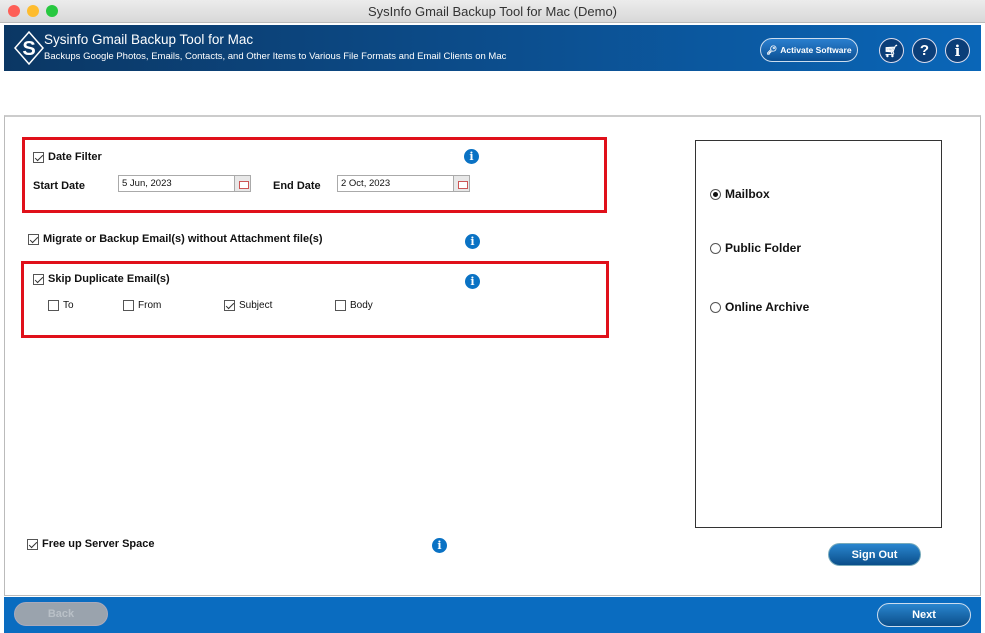 This screenshot has height=633, width=985. What do you see at coordinates (98, 544) in the screenshot?
I see `free-space-label: Free up Server Space` at bounding box center [98, 544].